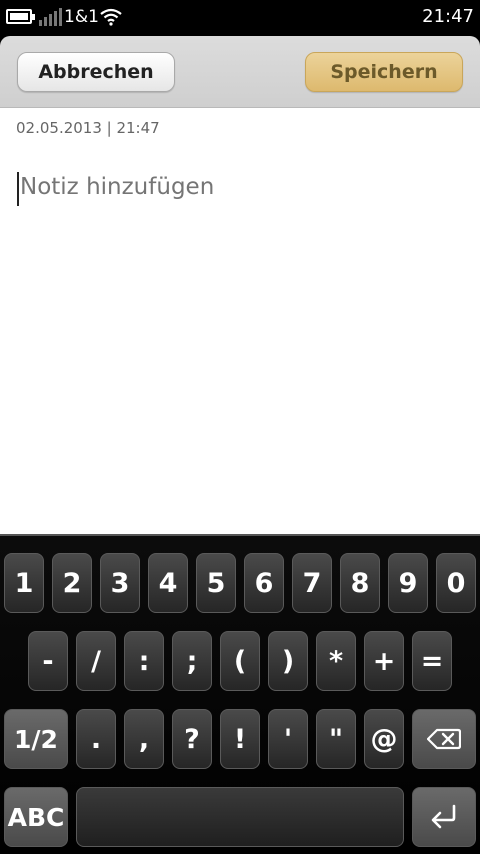 The width and height of the screenshot is (480, 854). What do you see at coordinates (288, 739) in the screenshot?
I see `key-apostrophe: '` at bounding box center [288, 739].